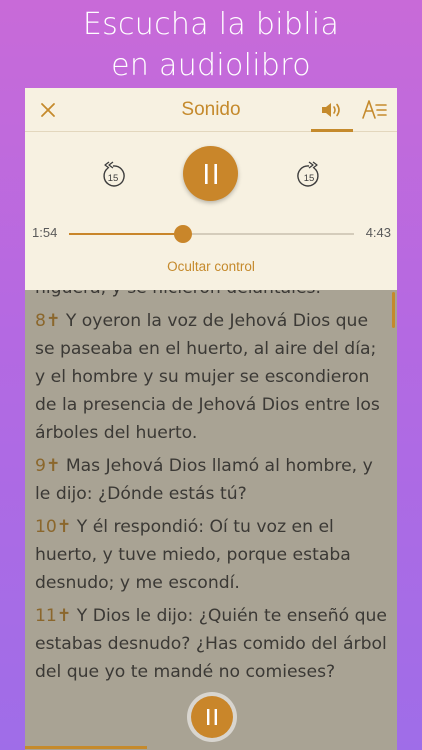  I want to click on elapsed-time: 1:54, so click(45, 232).